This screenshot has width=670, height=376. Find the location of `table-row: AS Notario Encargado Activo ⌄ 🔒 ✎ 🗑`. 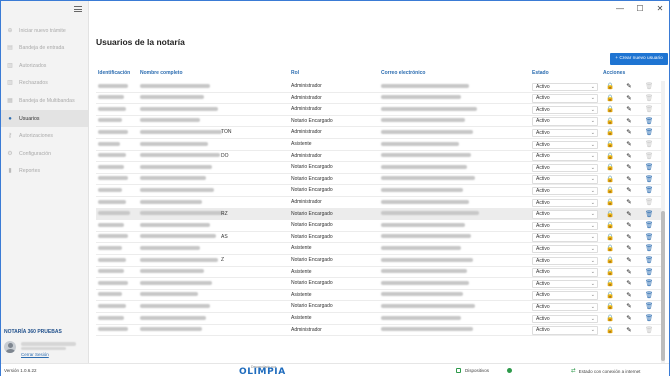

table-row: AS Notario Encargado Activo ⌄ 🔒 ✎ 🗑 is located at coordinates (378, 238).